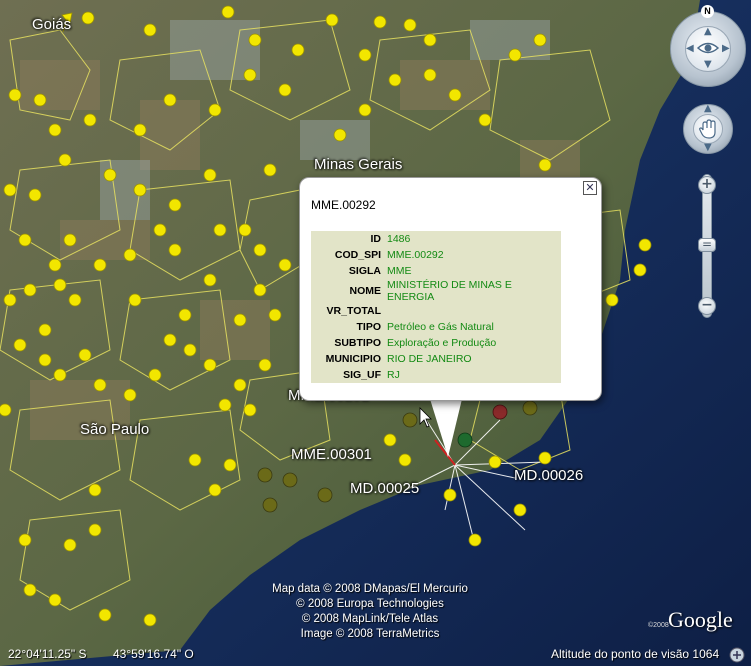 The width and height of the screenshot is (751, 666). Describe the element at coordinates (370, 604) in the screenshot. I see `credit-line: © 2008 Europa Technologies` at that location.